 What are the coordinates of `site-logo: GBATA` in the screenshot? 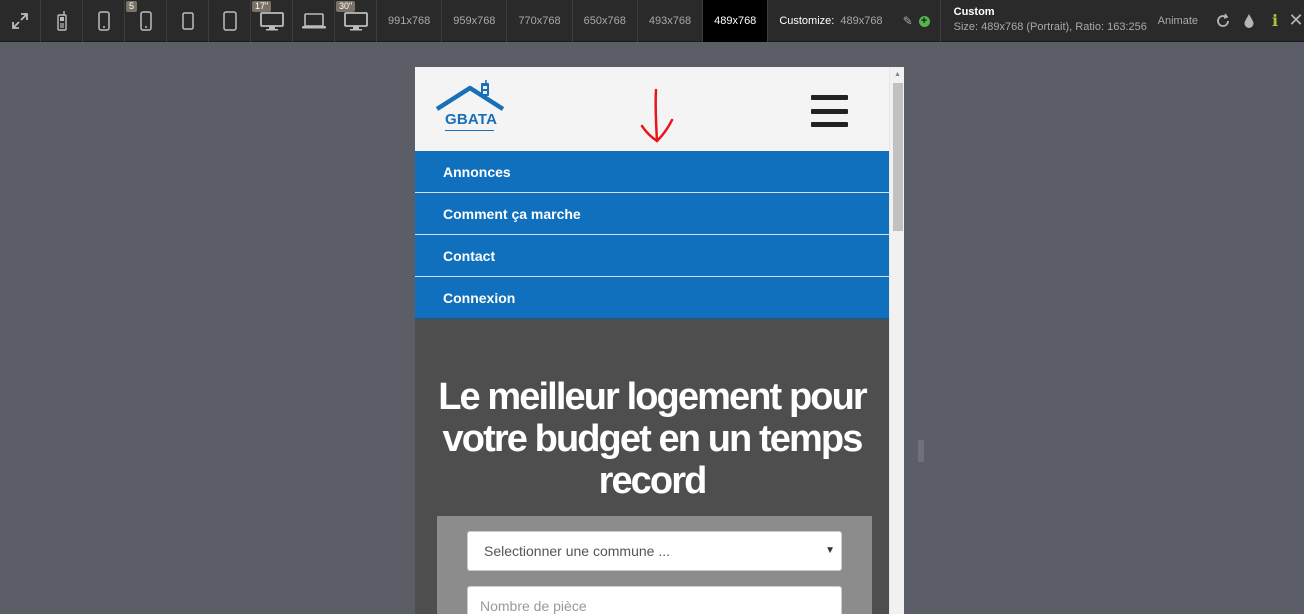 It's located at (471, 107).